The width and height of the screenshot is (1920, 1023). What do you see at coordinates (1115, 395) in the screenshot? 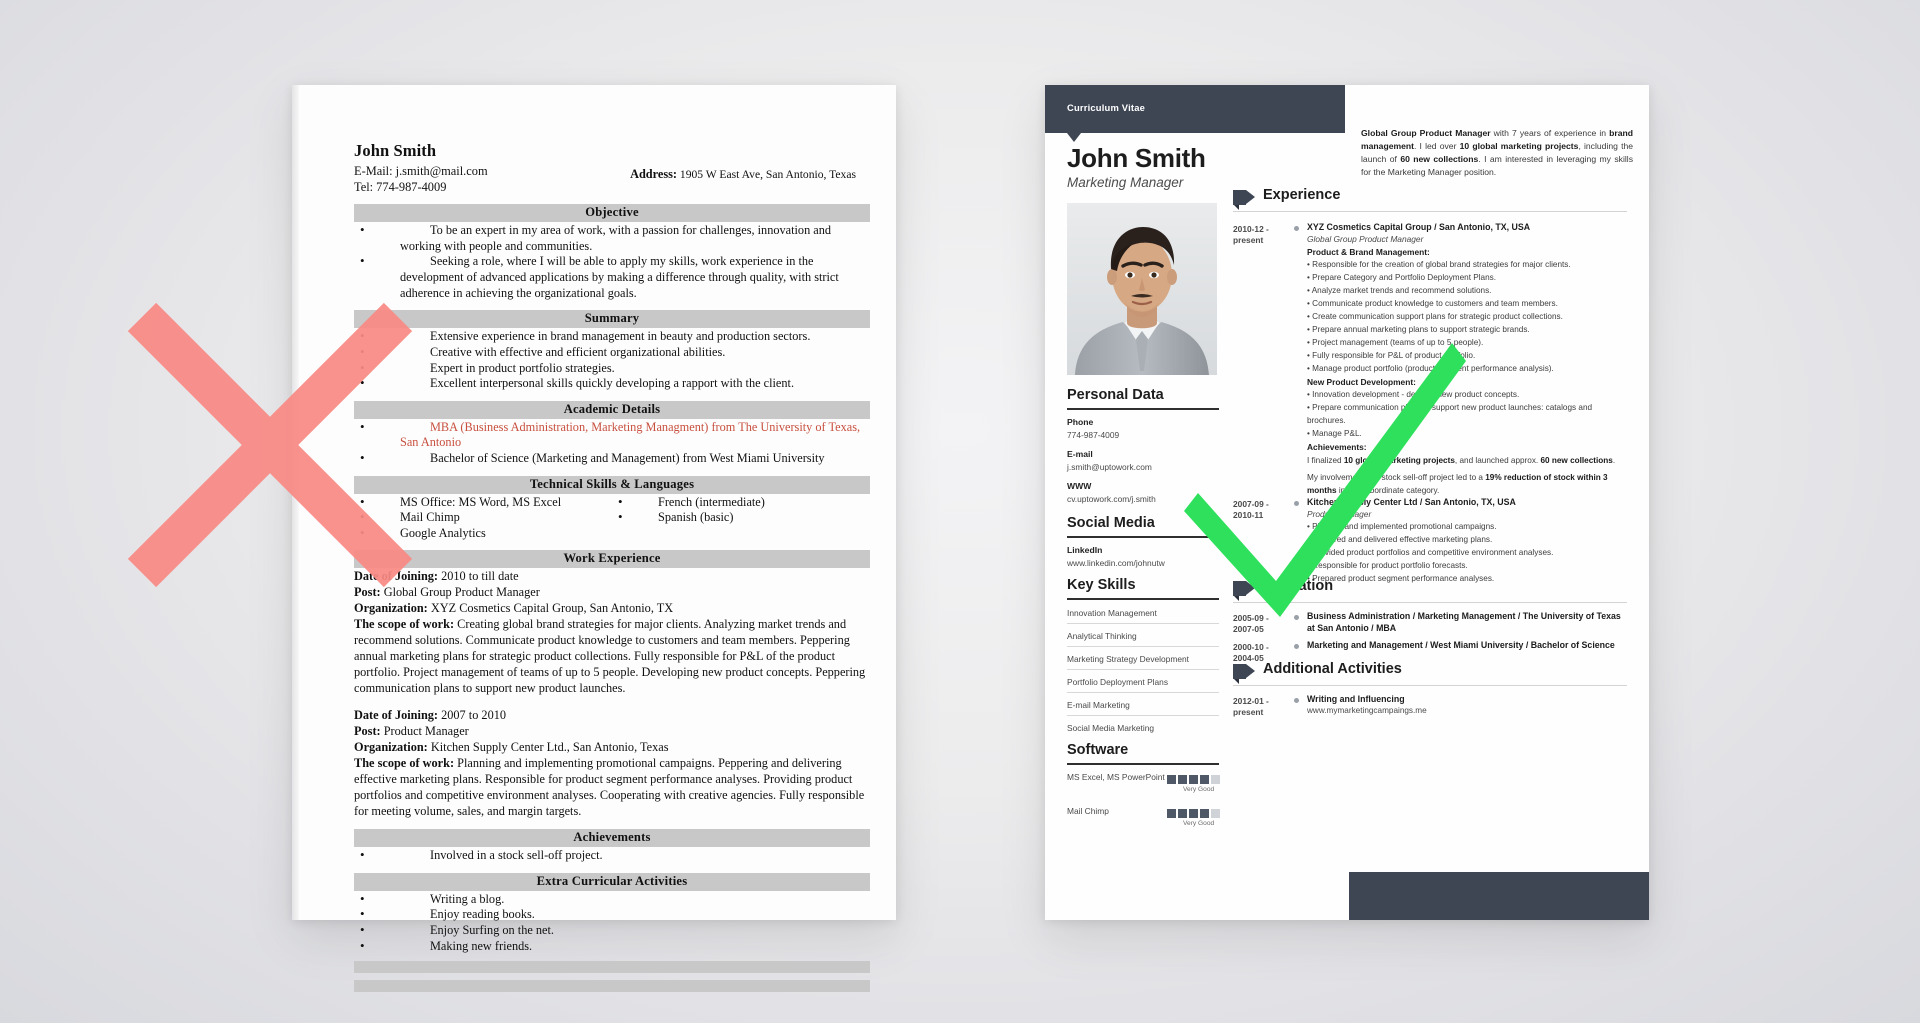
I see `sidebar-heading-personal-data: Personal Data` at bounding box center [1115, 395].